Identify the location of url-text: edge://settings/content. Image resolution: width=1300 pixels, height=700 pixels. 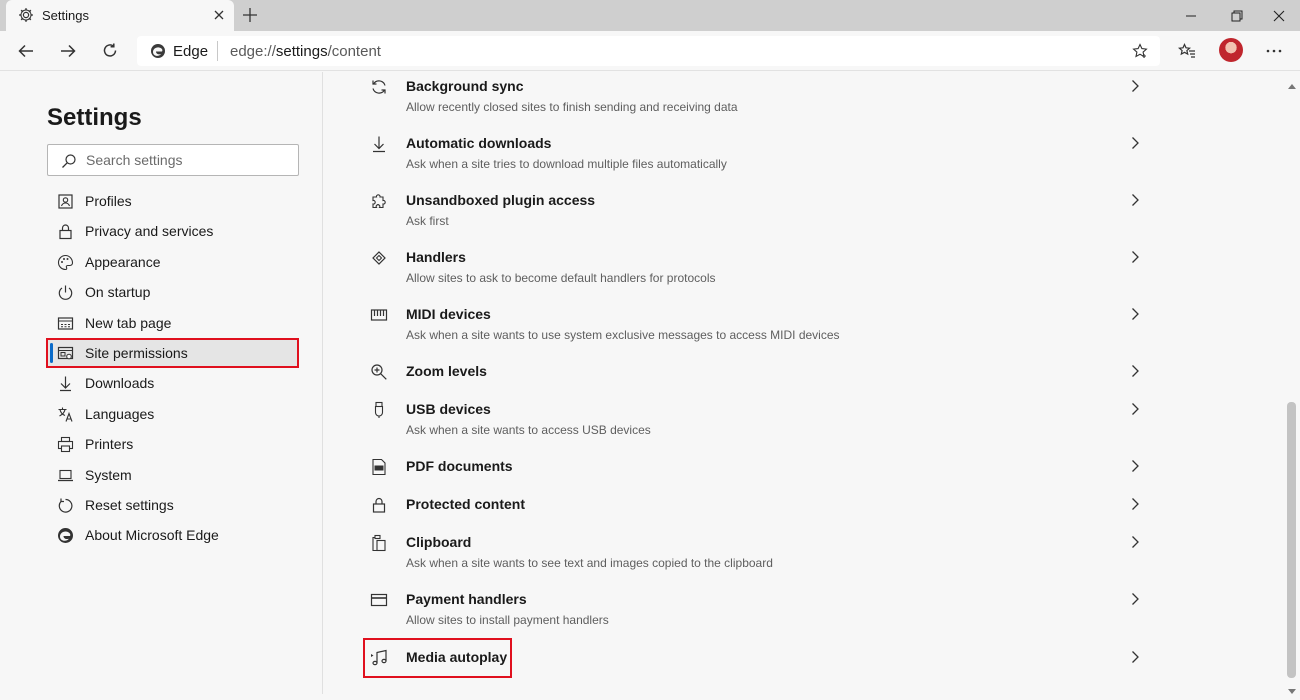
(305, 51).